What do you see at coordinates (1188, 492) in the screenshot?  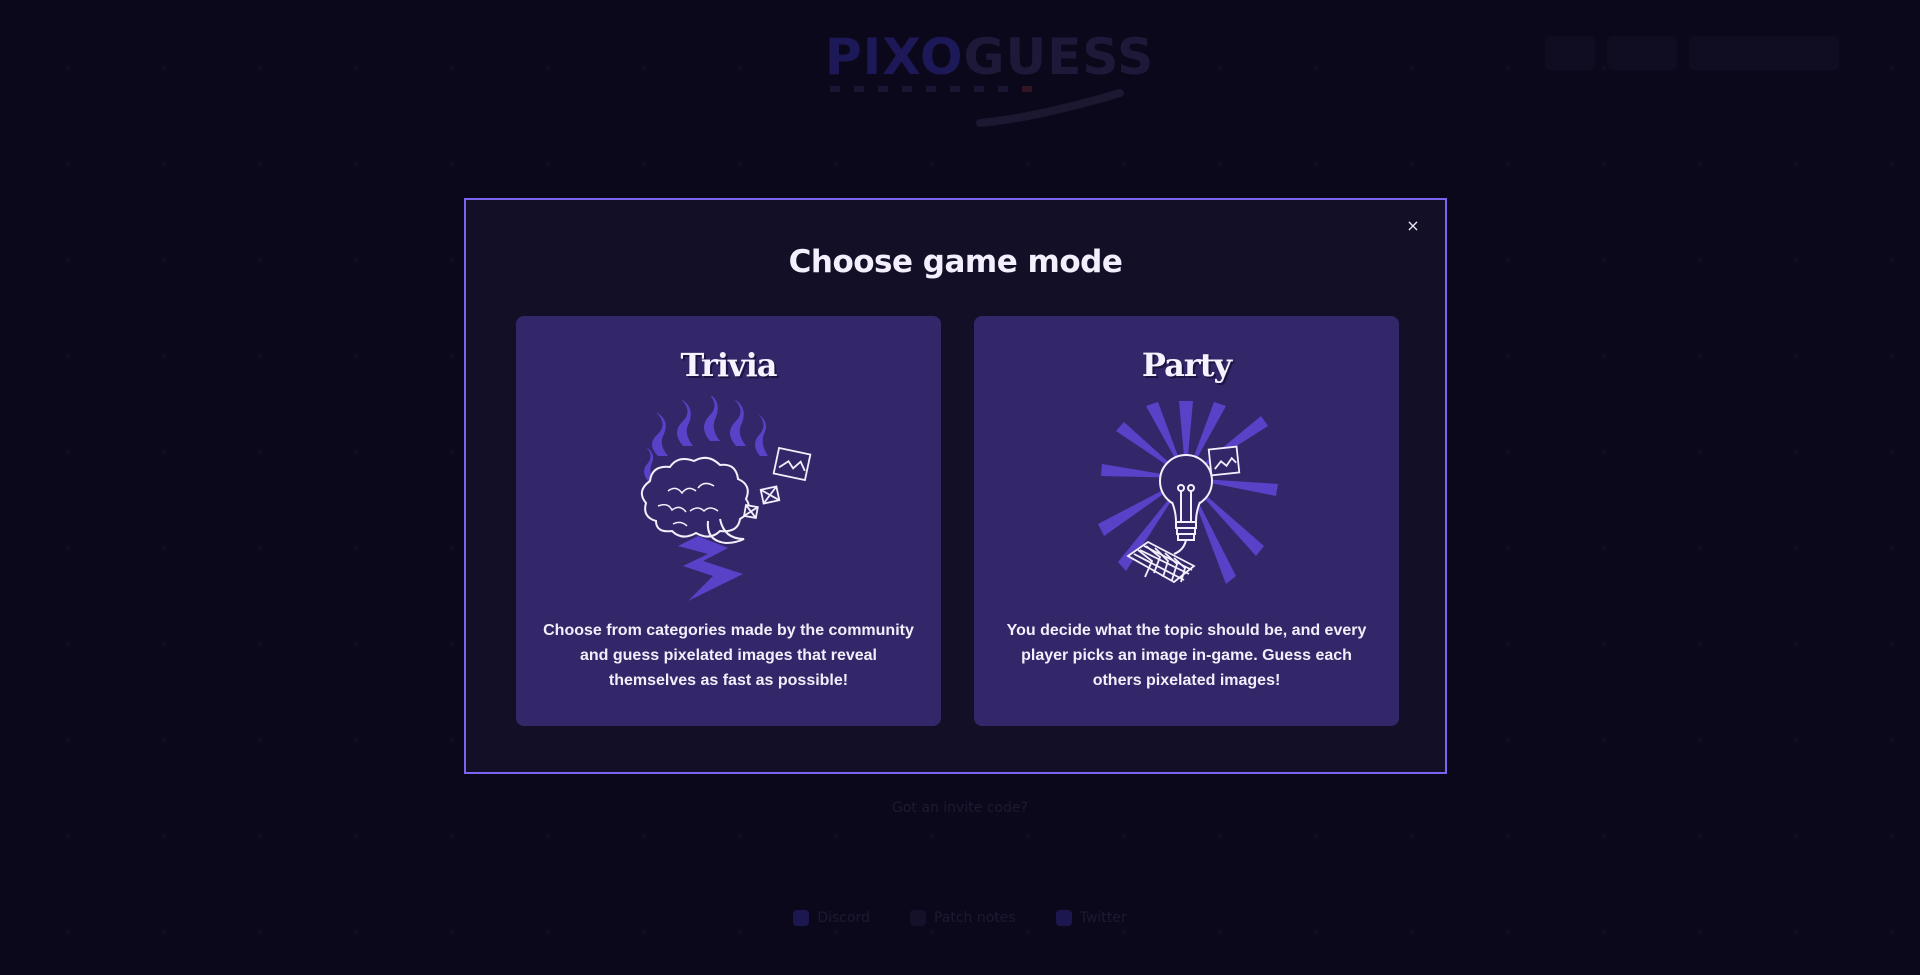 I see `lightbulb-keyboard-icon` at bounding box center [1188, 492].